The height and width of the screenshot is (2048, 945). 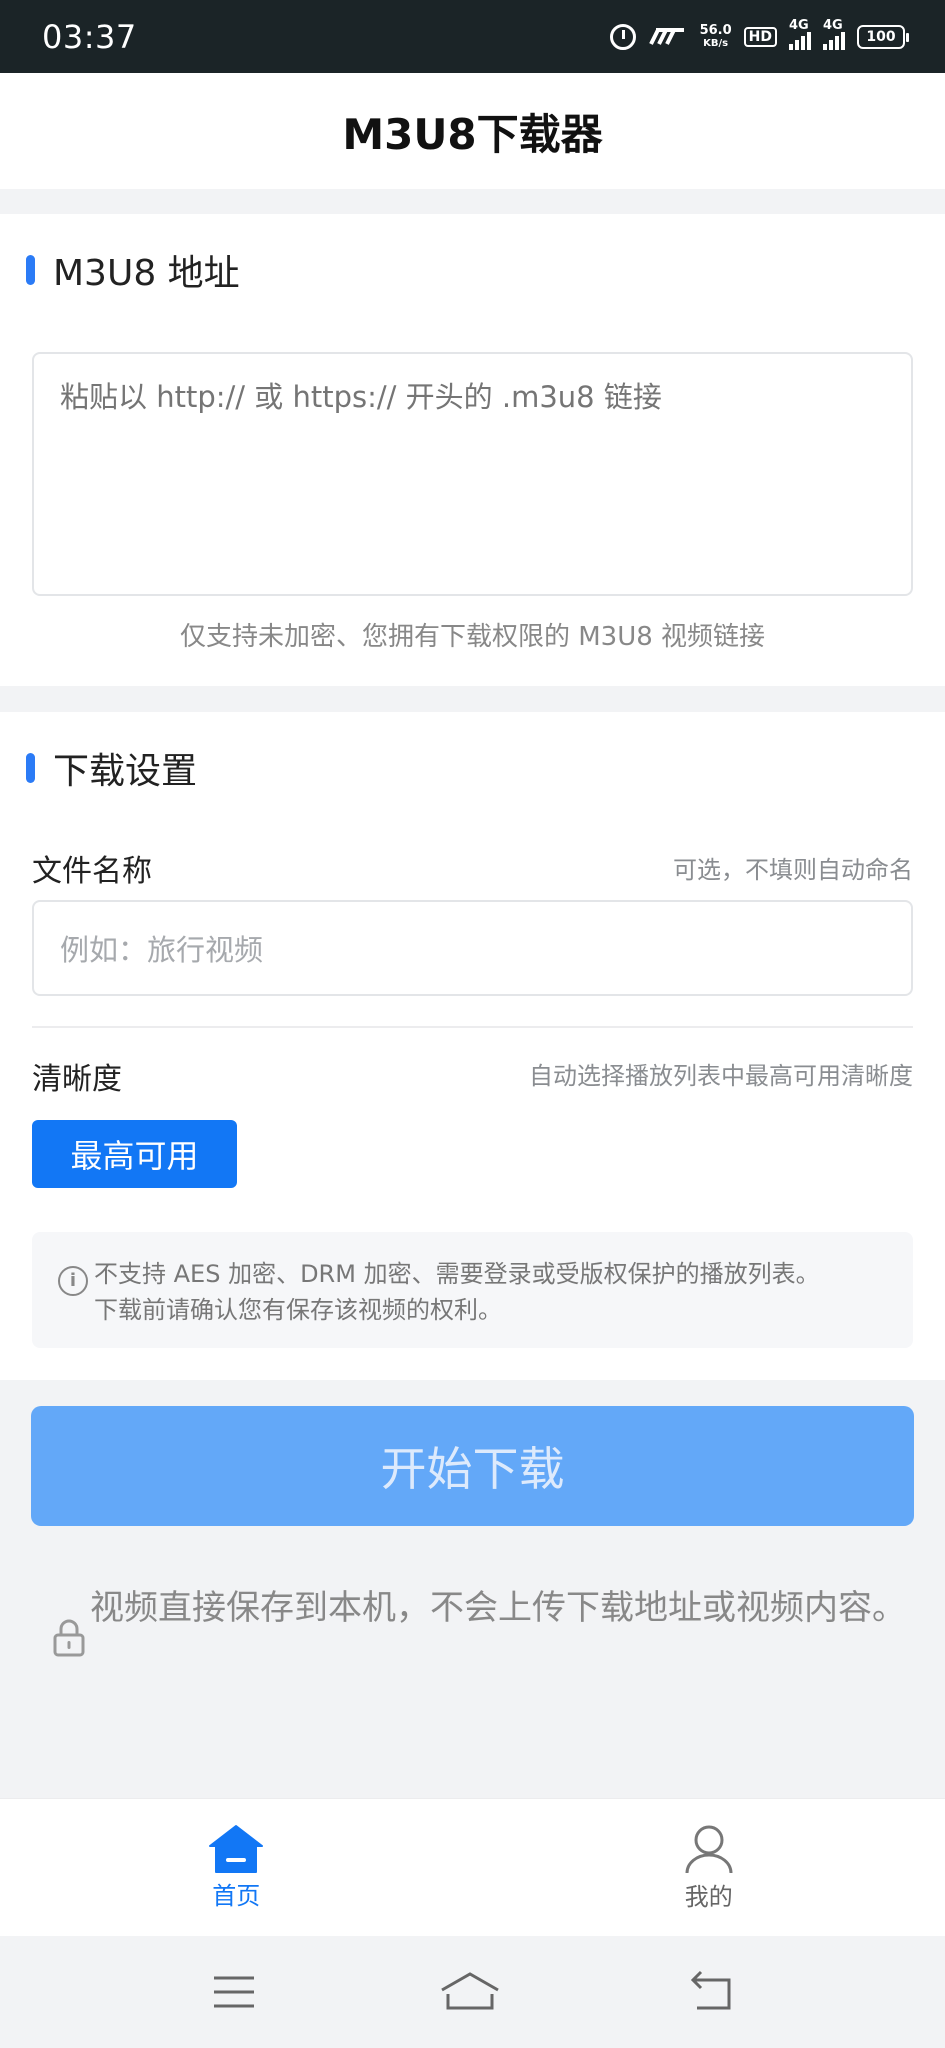 I want to click on url-hint: 仅支持未加密、您拥有下载权限的 M3U8 视频链接, so click(x=472, y=637).